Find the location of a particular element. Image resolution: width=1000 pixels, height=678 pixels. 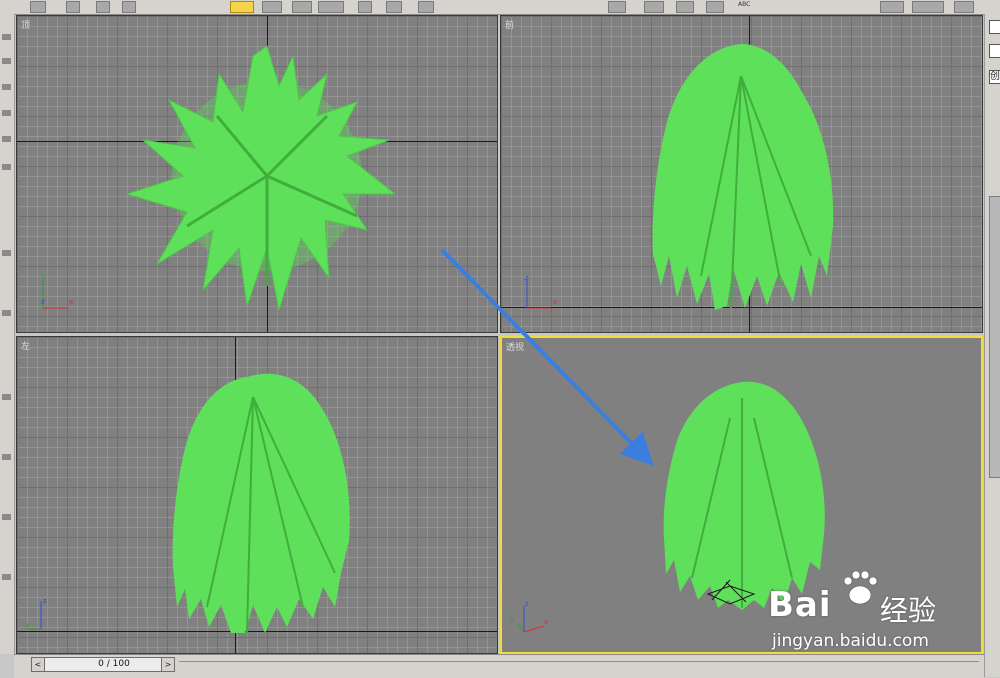

display-icon is located at coordinates (6, 139).